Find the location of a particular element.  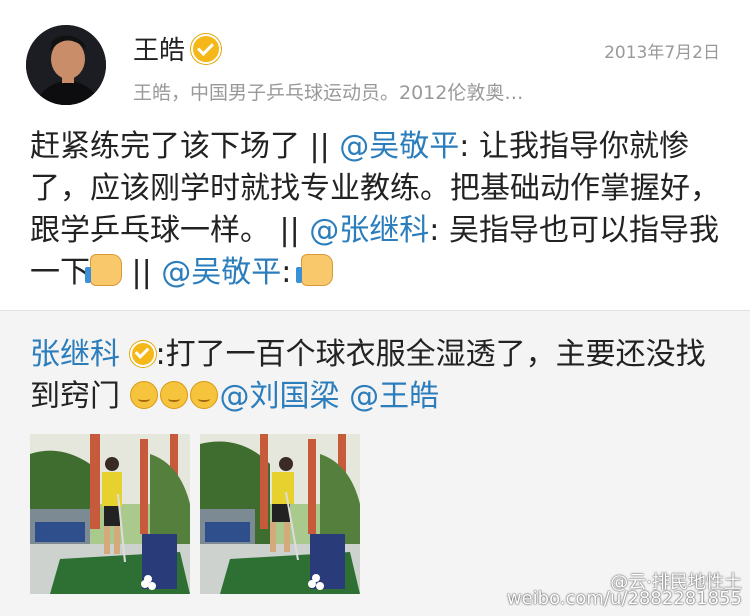

author-name-row: 王皓 is located at coordinates (177, 48).